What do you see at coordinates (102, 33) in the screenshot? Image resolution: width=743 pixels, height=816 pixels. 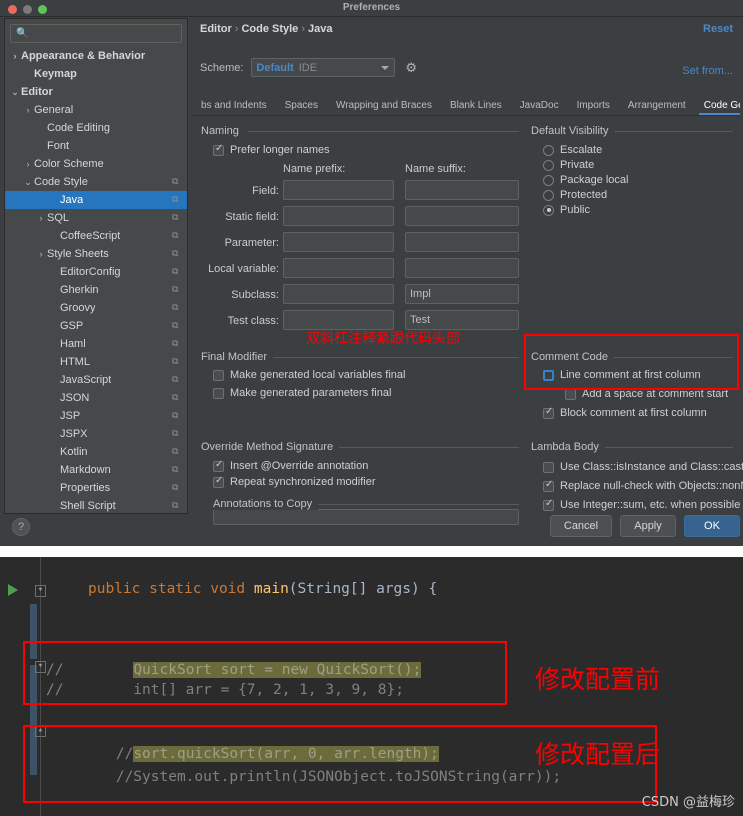 I see `search-input` at bounding box center [102, 33].